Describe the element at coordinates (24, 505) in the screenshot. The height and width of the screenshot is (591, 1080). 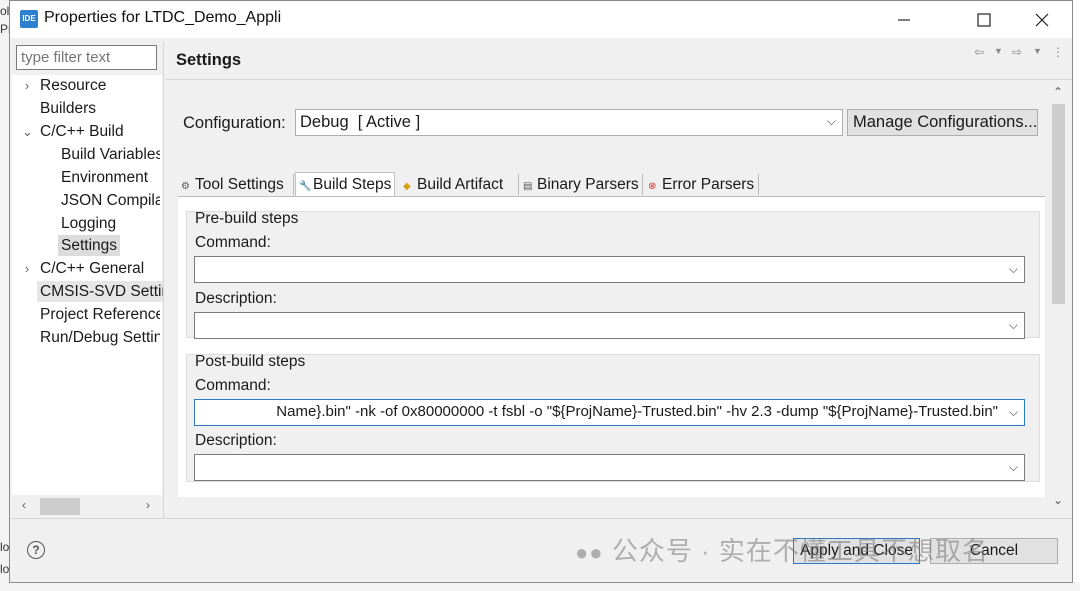
I see `scroll-left-icon: ‹` at that location.